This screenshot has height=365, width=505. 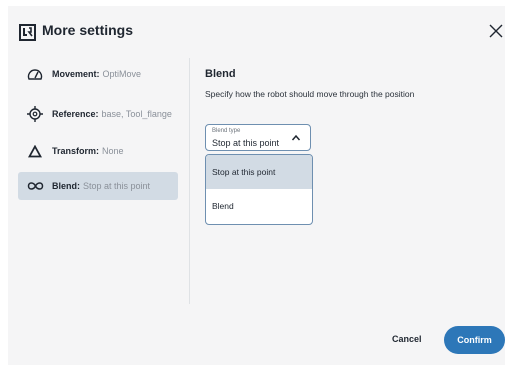 What do you see at coordinates (66, 186) in the screenshot?
I see `sidebar-item-label: Blend:` at bounding box center [66, 186].